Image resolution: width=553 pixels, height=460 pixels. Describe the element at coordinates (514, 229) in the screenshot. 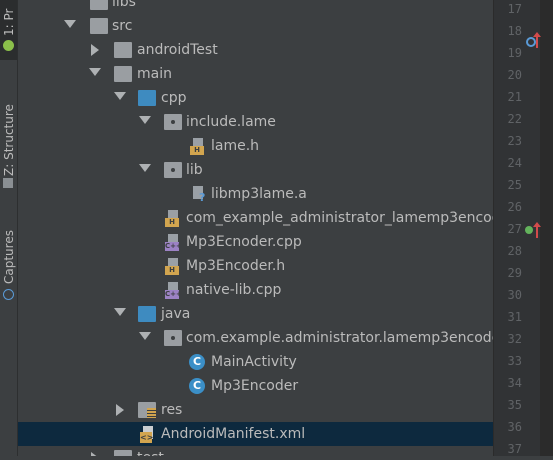

I see `line-number: 27` at that location.